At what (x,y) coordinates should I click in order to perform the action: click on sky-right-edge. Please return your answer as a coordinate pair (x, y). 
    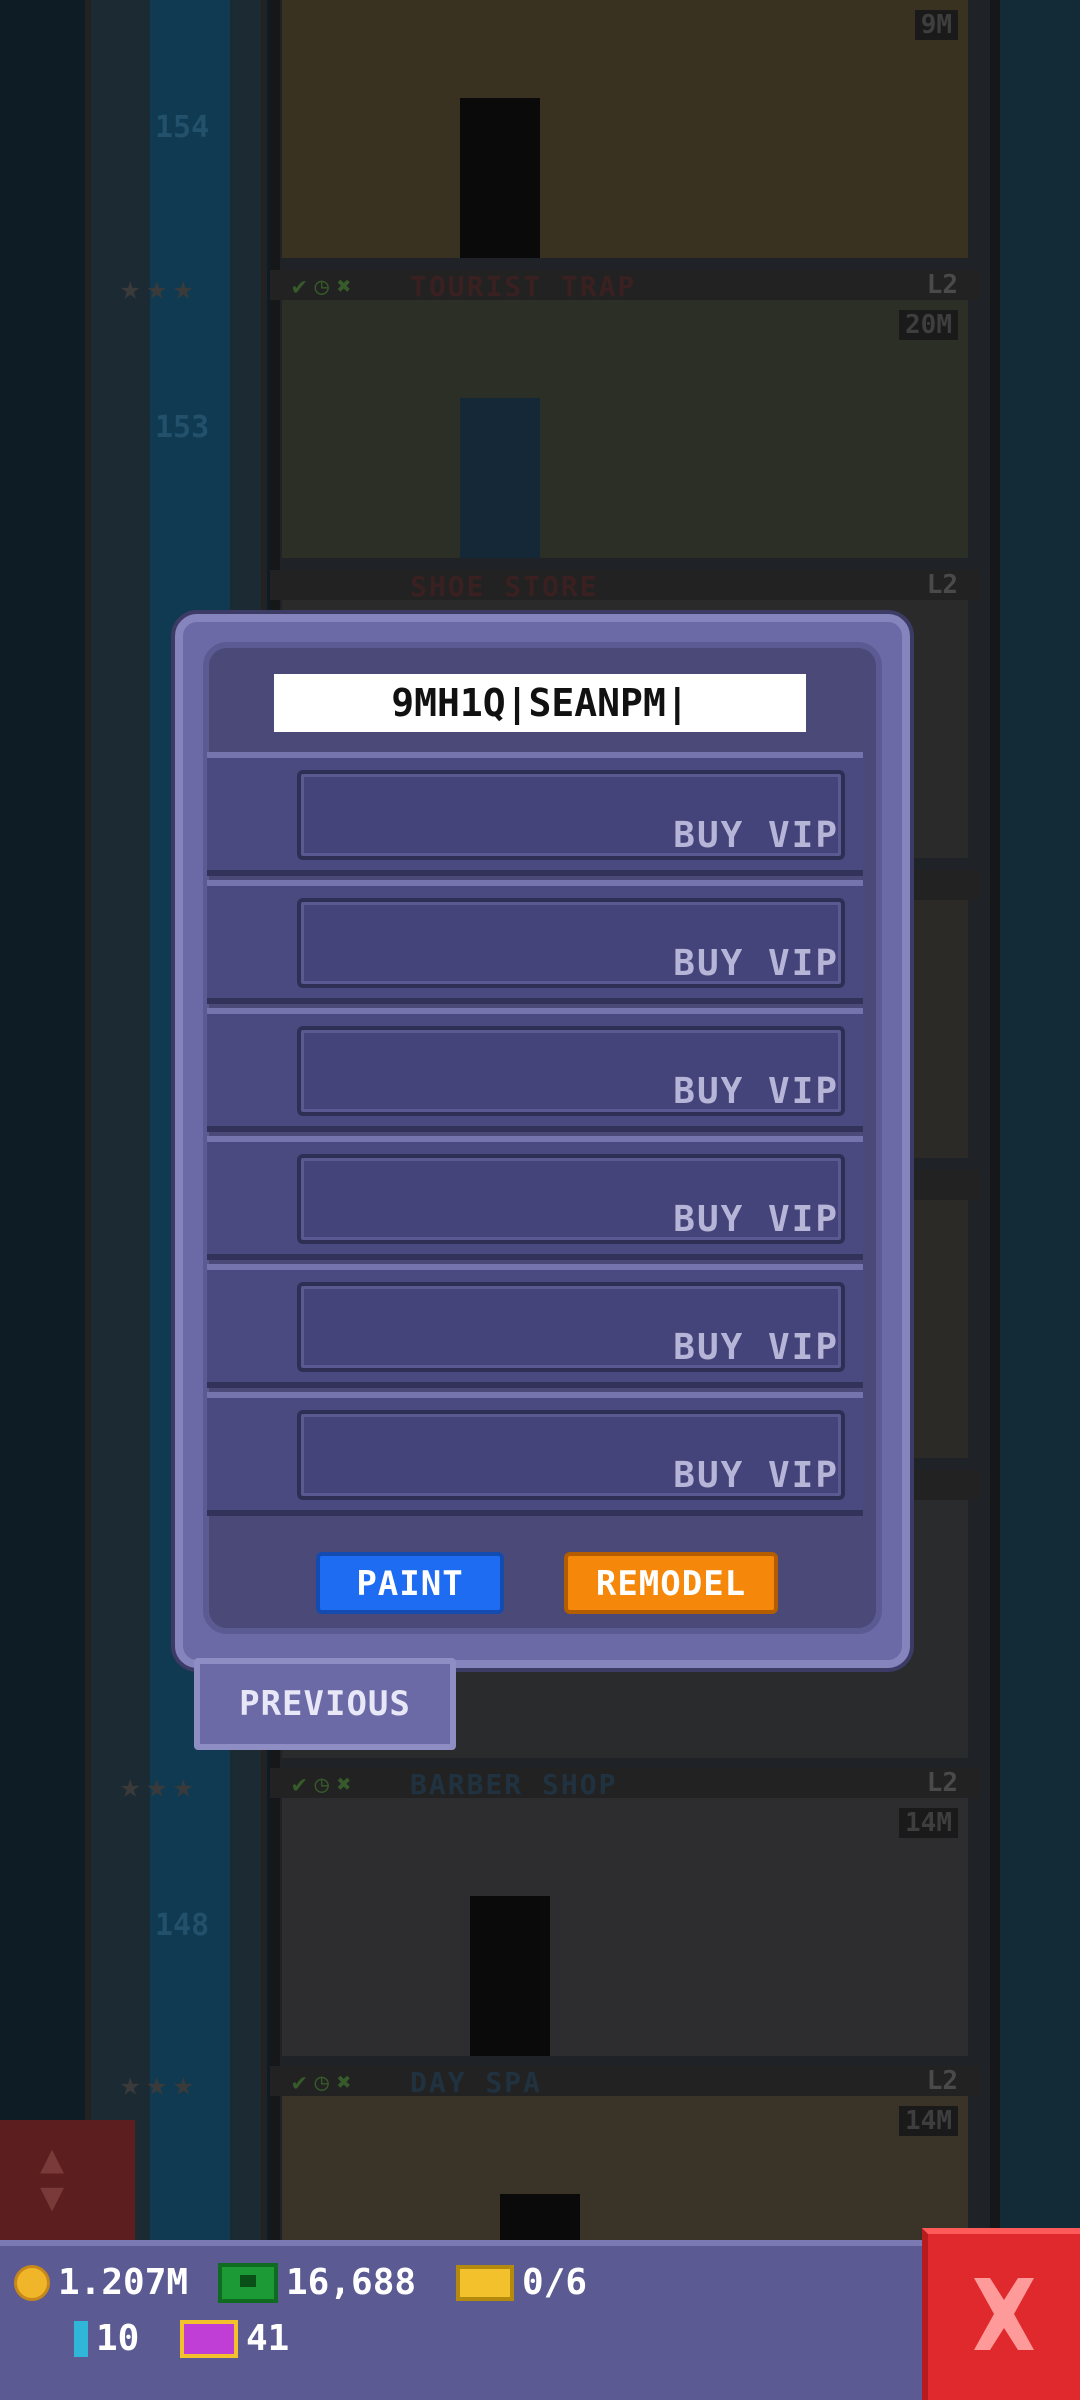
    Looking at the image, I should click on (1035, 1120).